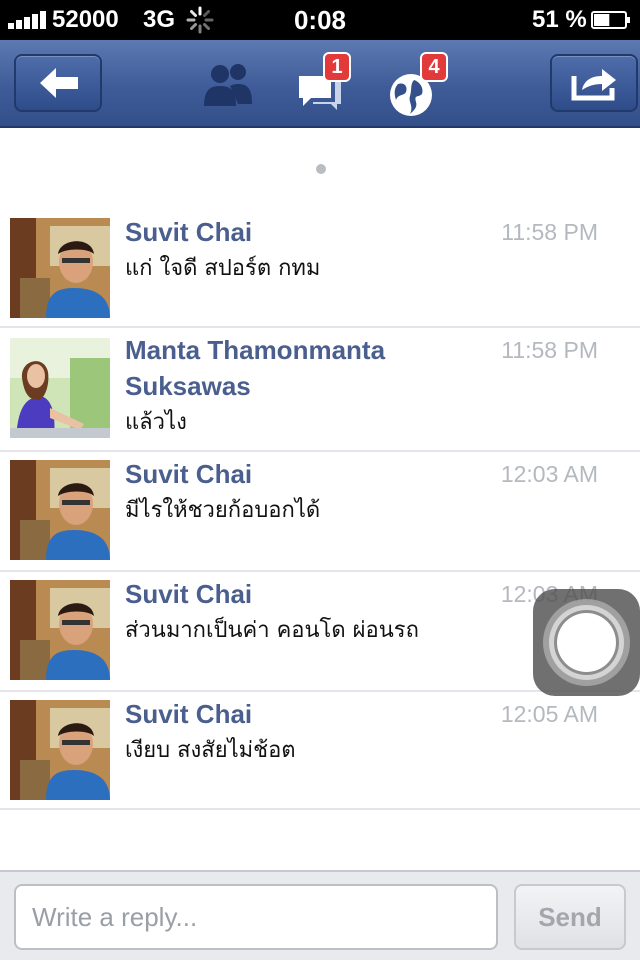  What do you see at coordinates (549, 714) in the screenshot?
I see `message-time: 12:05 AM` at bounding box center [549, 714].